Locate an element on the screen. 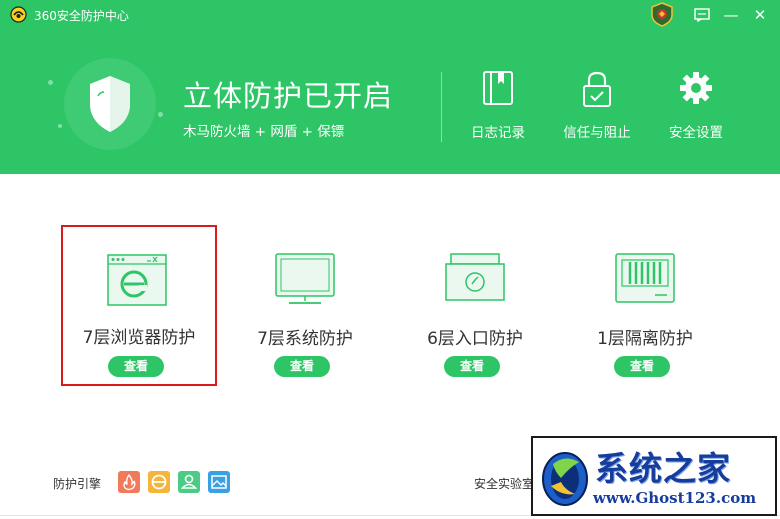 This screenshot has width=780, height=519. isolation-icon is located at coordinates (645, 281).